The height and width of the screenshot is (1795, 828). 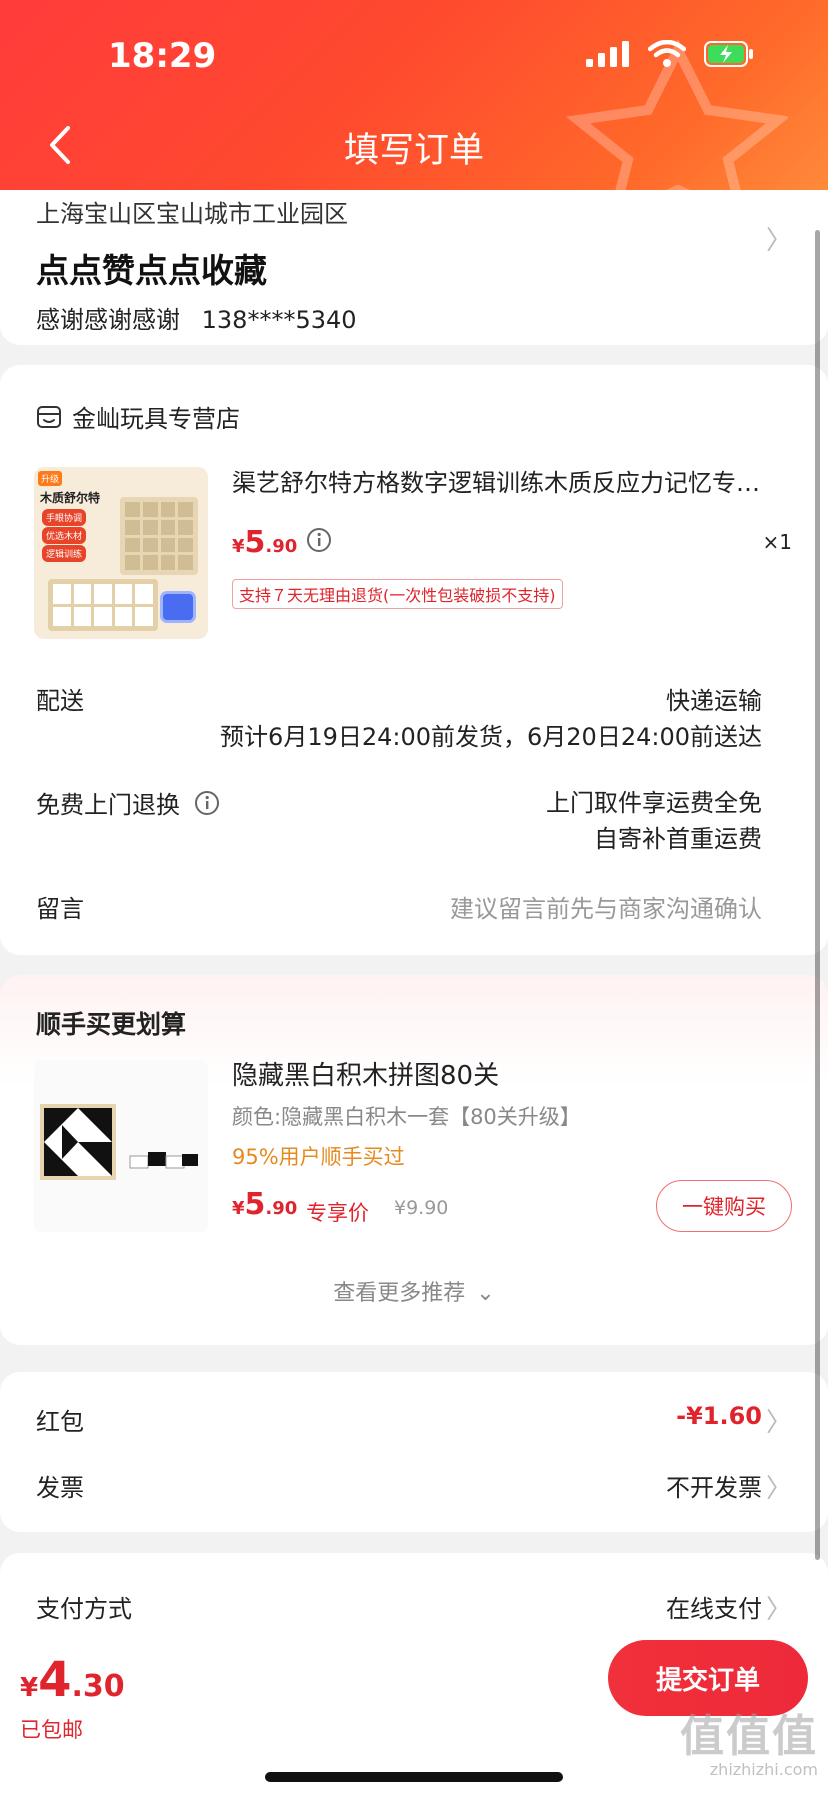 I want to click on payment-label: 支付方式, so click(x=84, y=1609).